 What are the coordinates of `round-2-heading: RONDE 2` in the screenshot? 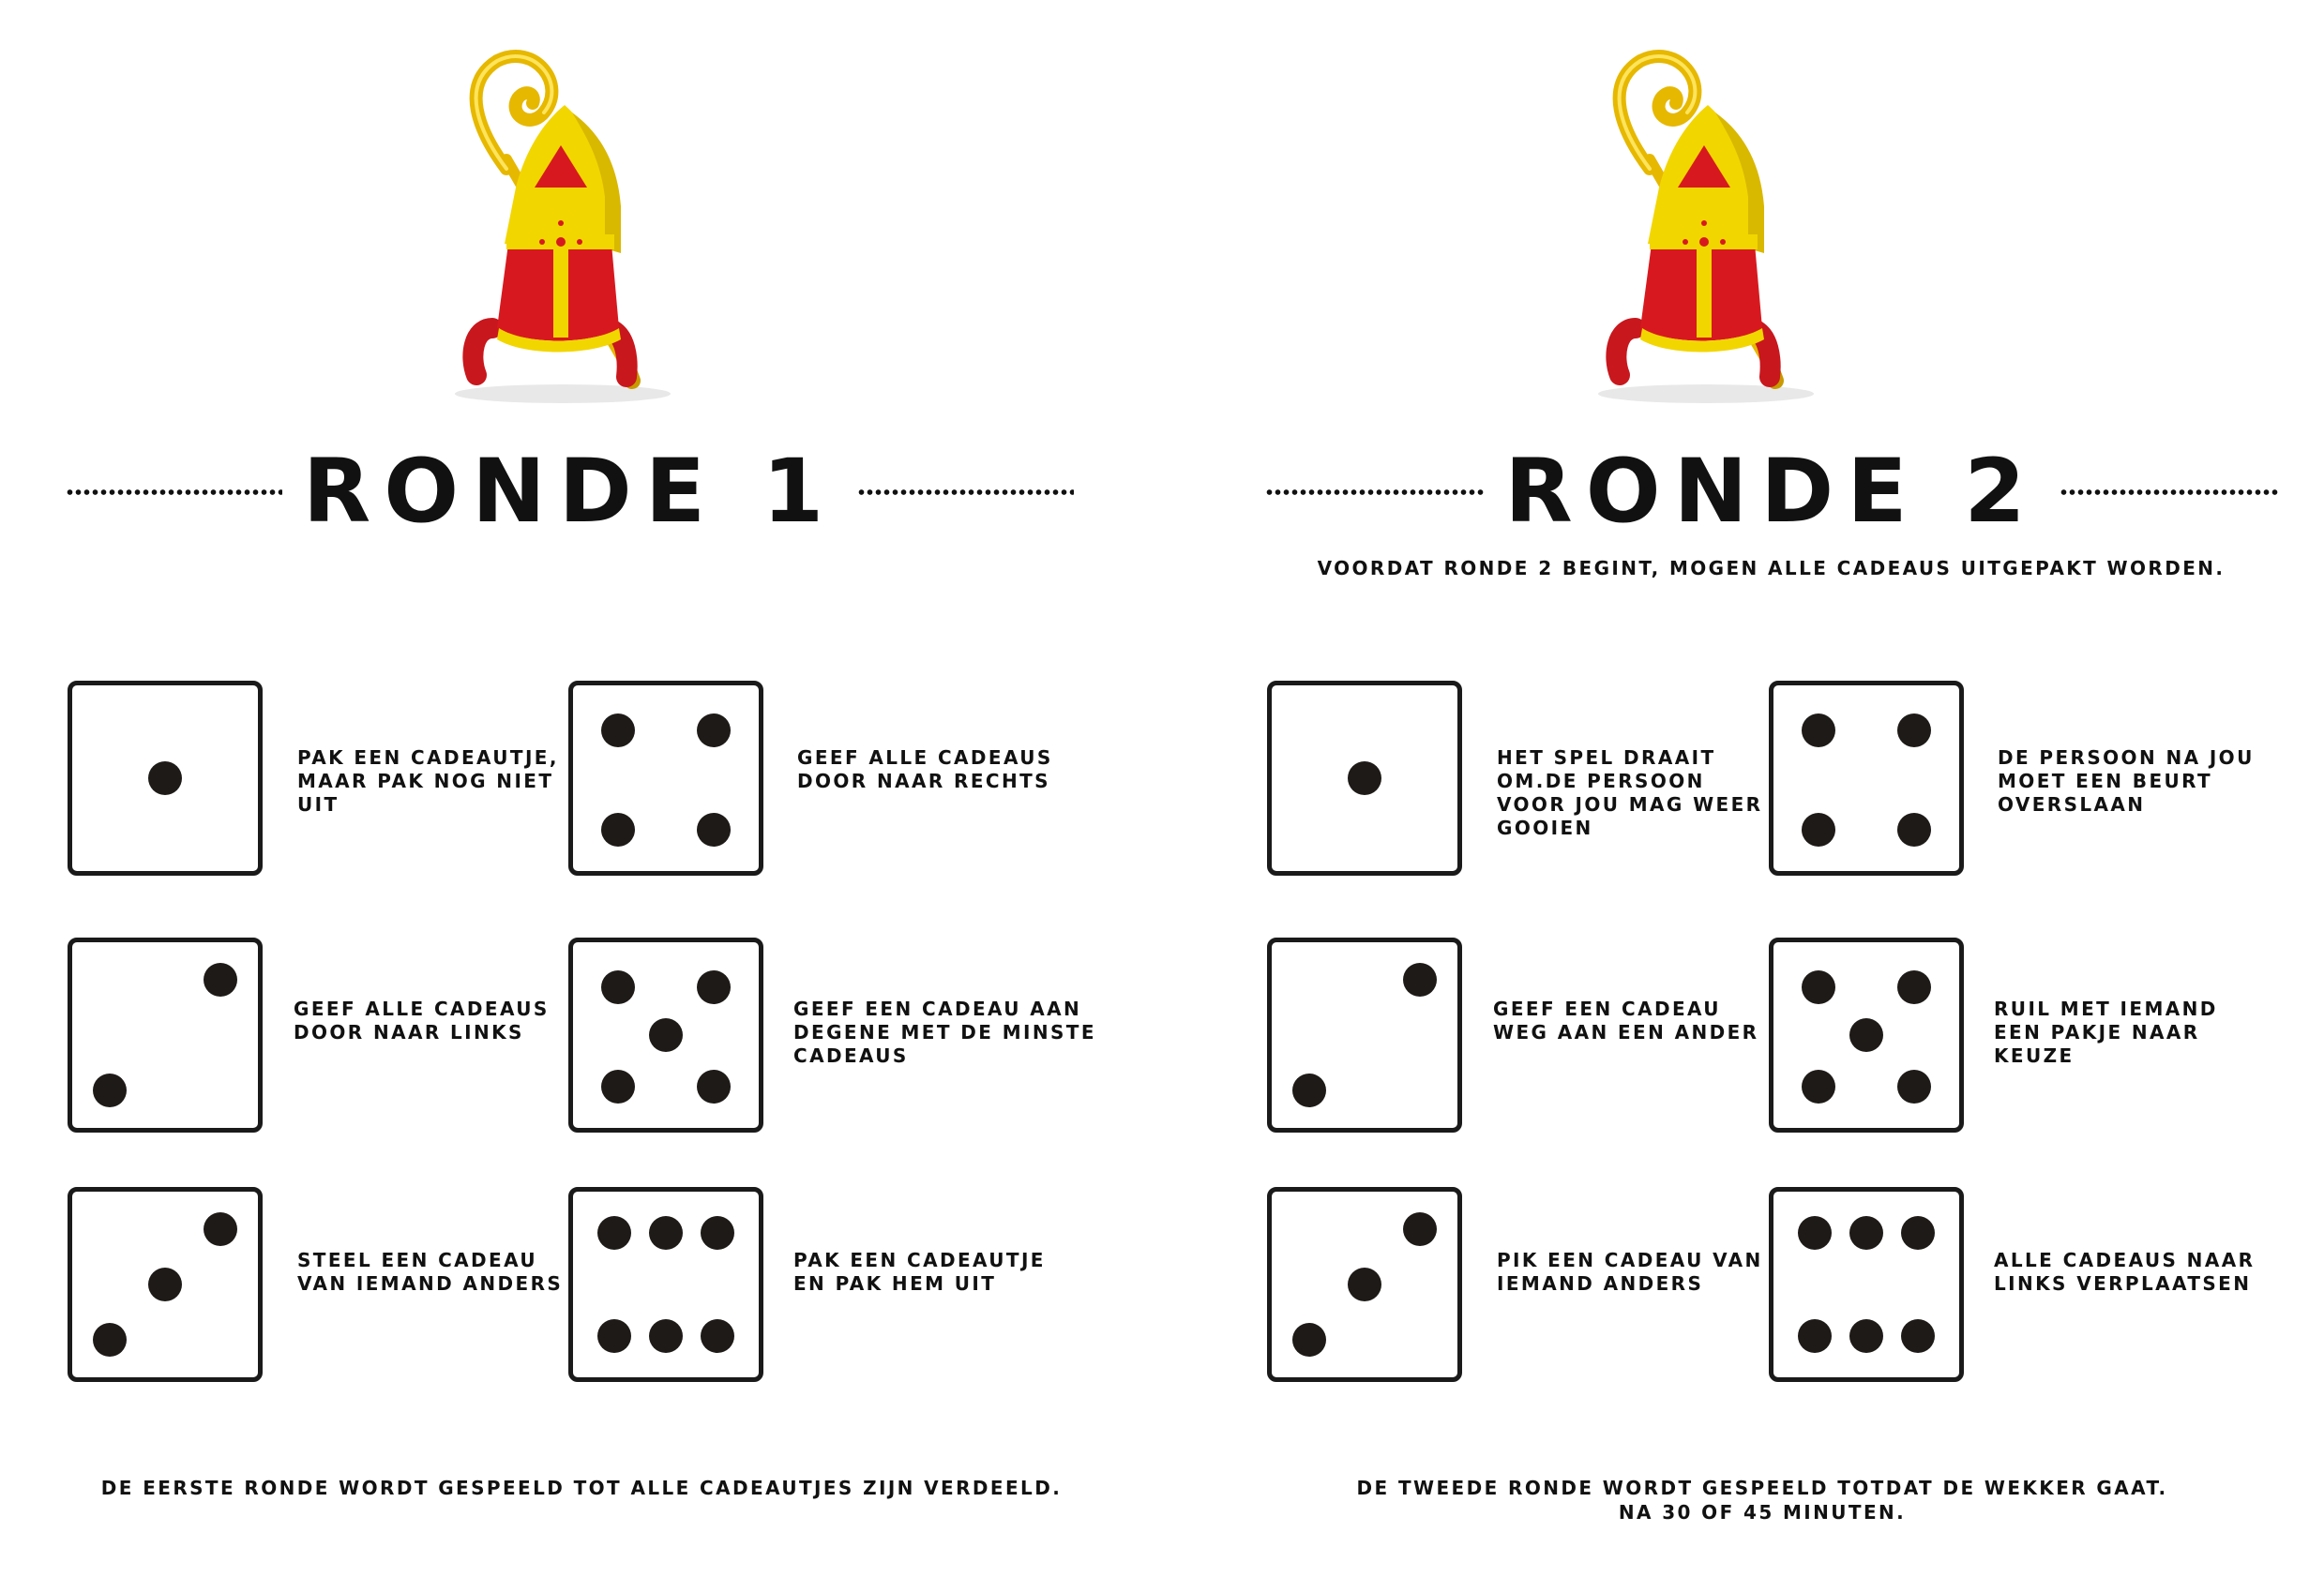 It's located at (1771, 492).